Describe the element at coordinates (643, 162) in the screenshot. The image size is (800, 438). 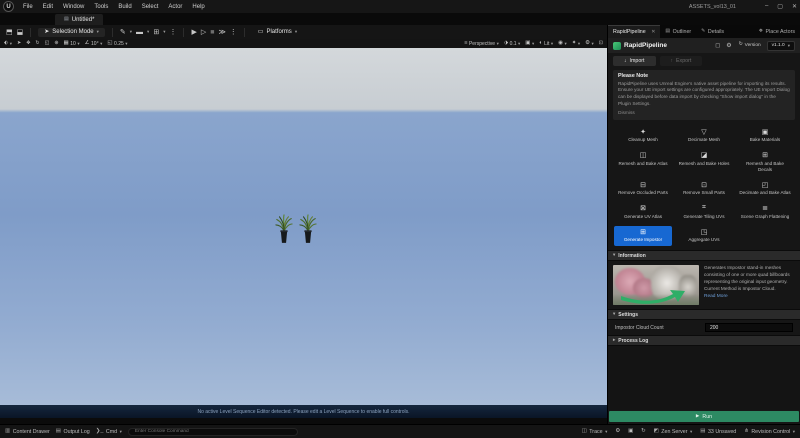
I see `action-remesh-bake-atlas: ◫ Remesh and Bake Atlas` at that location.